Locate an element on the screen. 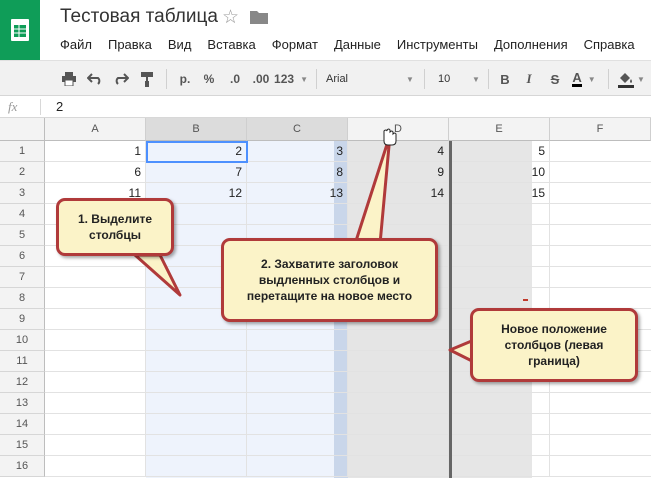 The image size is (651, 478). cell: 14 is located at coordinates (398, 193).